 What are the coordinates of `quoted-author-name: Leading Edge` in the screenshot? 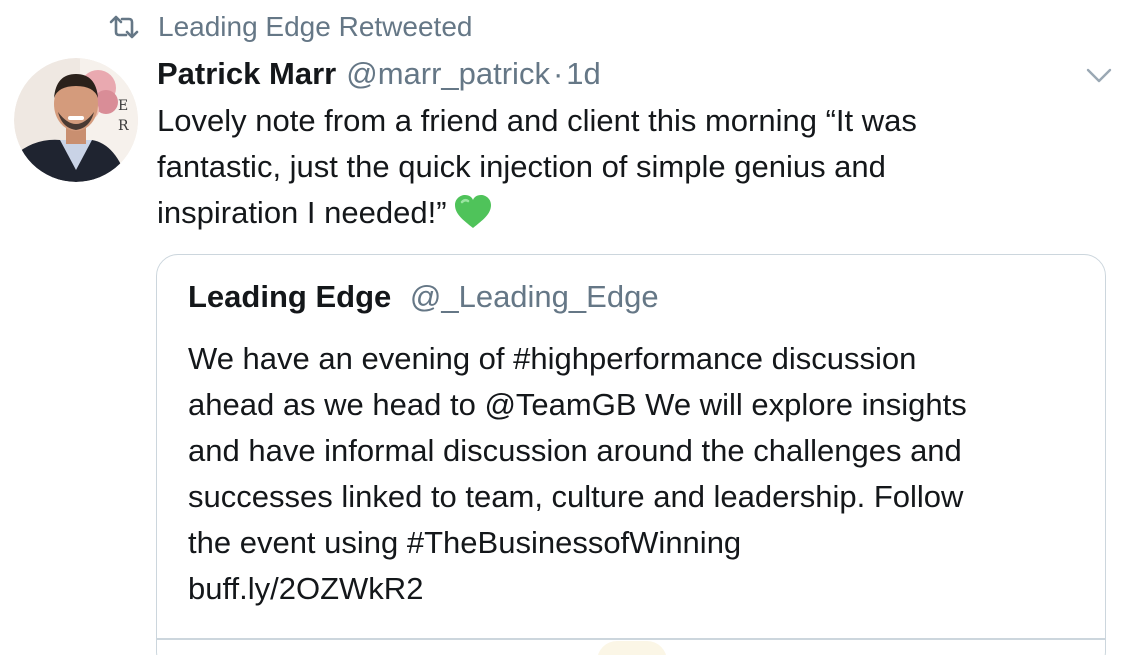 It's located at (289, 296).